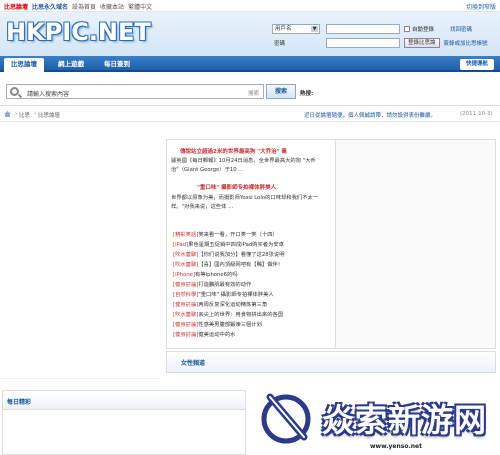  Describe the element at coordinates (253, 93) in the screenshot. I see `search-type-select: 搜索` at that location.